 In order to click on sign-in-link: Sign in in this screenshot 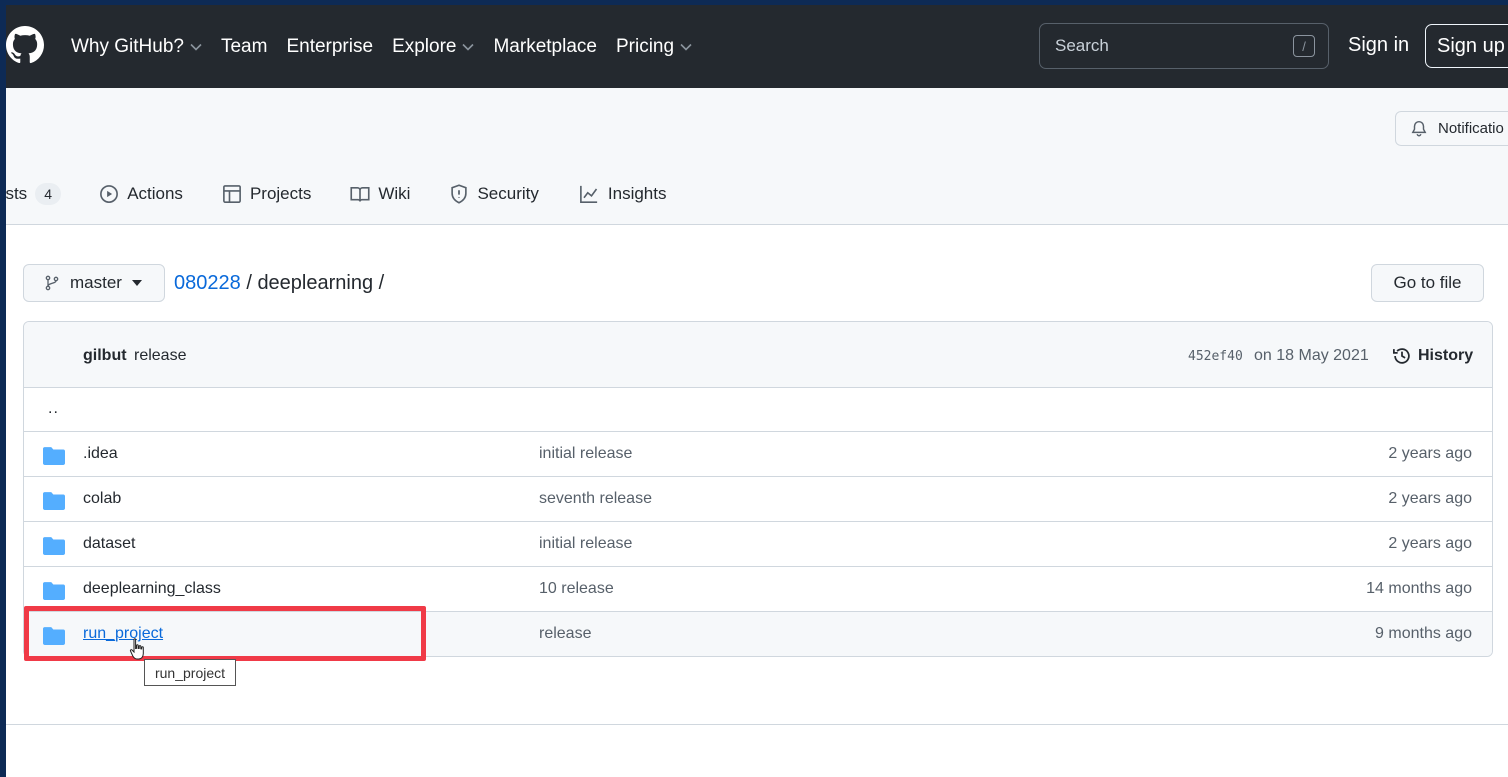, I will do `click(1378, 45)`.